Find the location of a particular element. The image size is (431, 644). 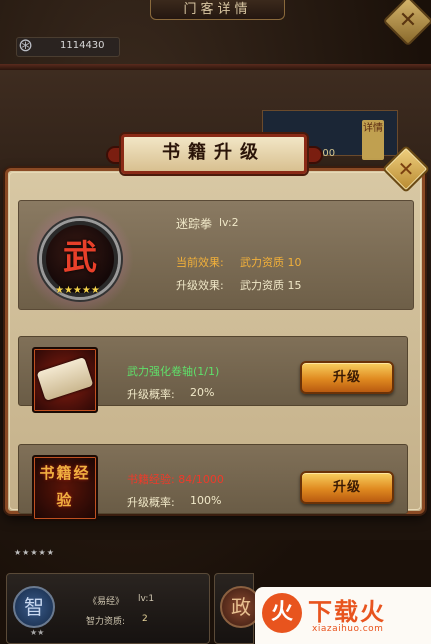

card-level: lv:1 is located at coordinates (146, 599).